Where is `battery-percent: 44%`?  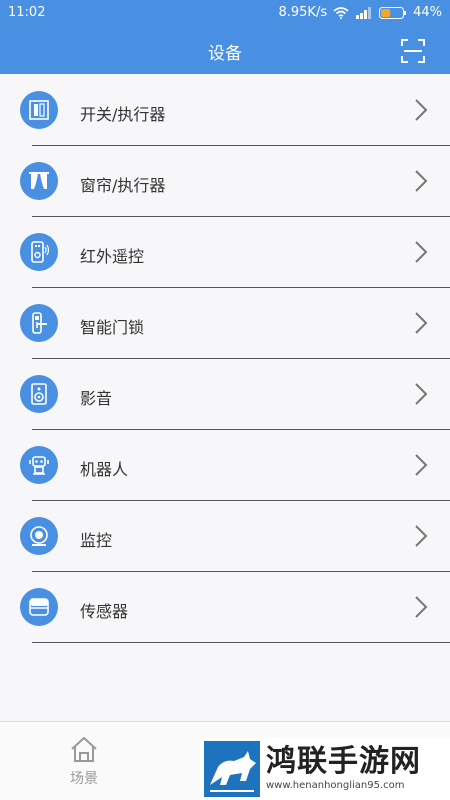 battery-percent: 44% is located at coordinates (427, 12).